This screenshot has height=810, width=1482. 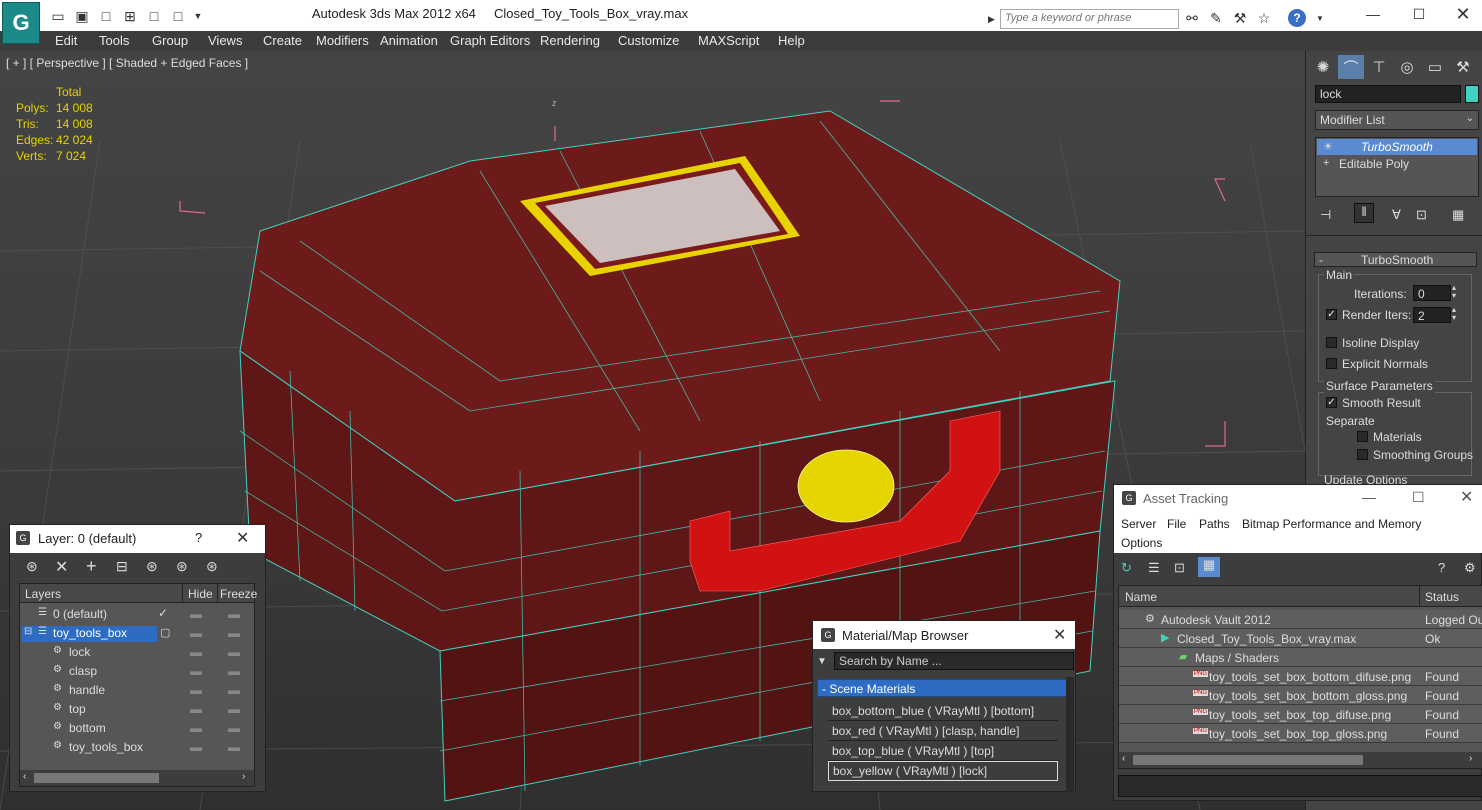 What do you see at coordinates (1432, 315) in the screenshot?
I see `render-iters-spinner: 2` at bounding box center [1432, 315].